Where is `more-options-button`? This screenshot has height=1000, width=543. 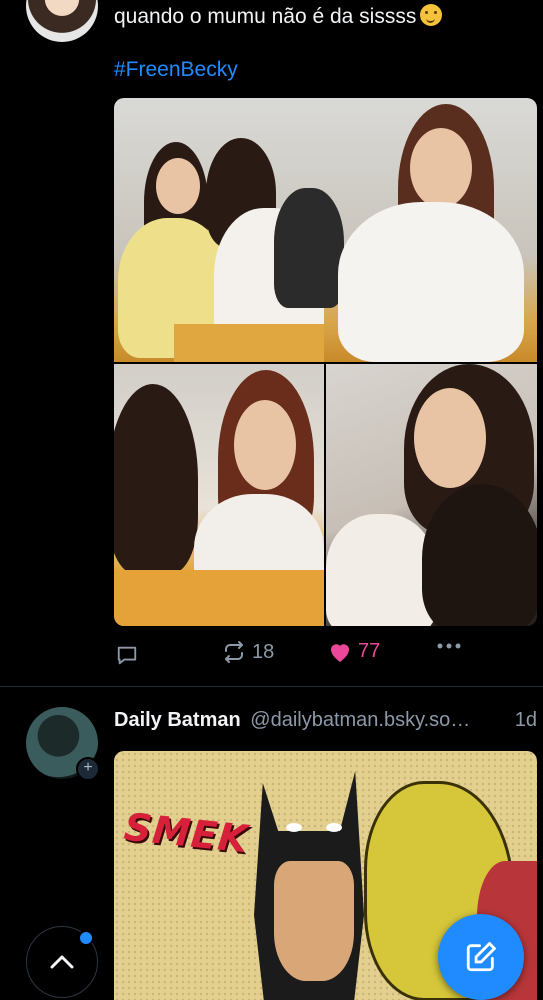
more-options-button is located at coordinates (449, 646).